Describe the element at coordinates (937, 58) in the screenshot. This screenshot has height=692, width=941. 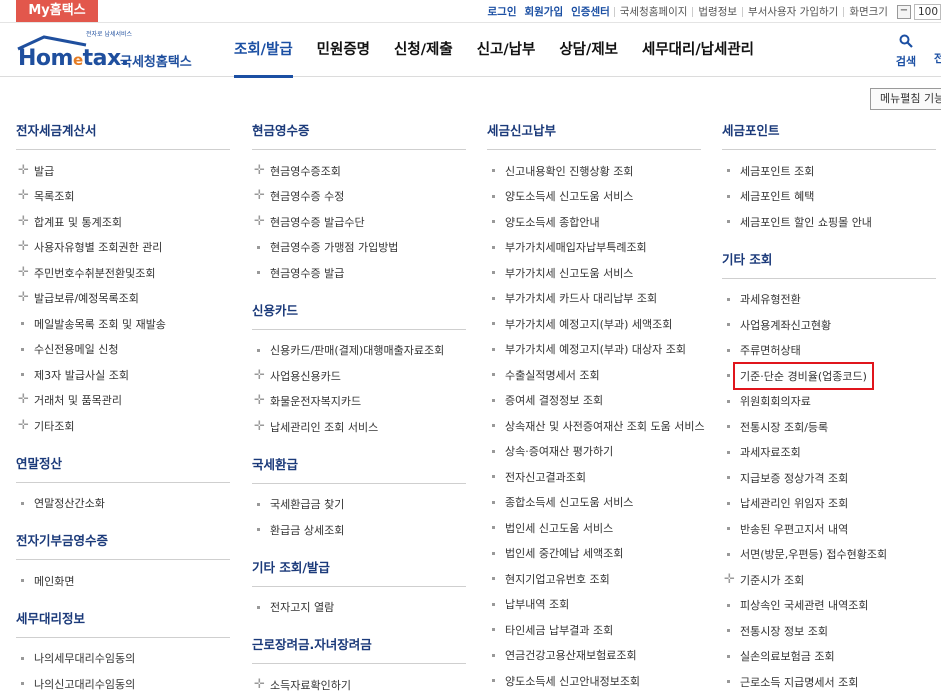
I see `all-menu-button: 전` at that location.